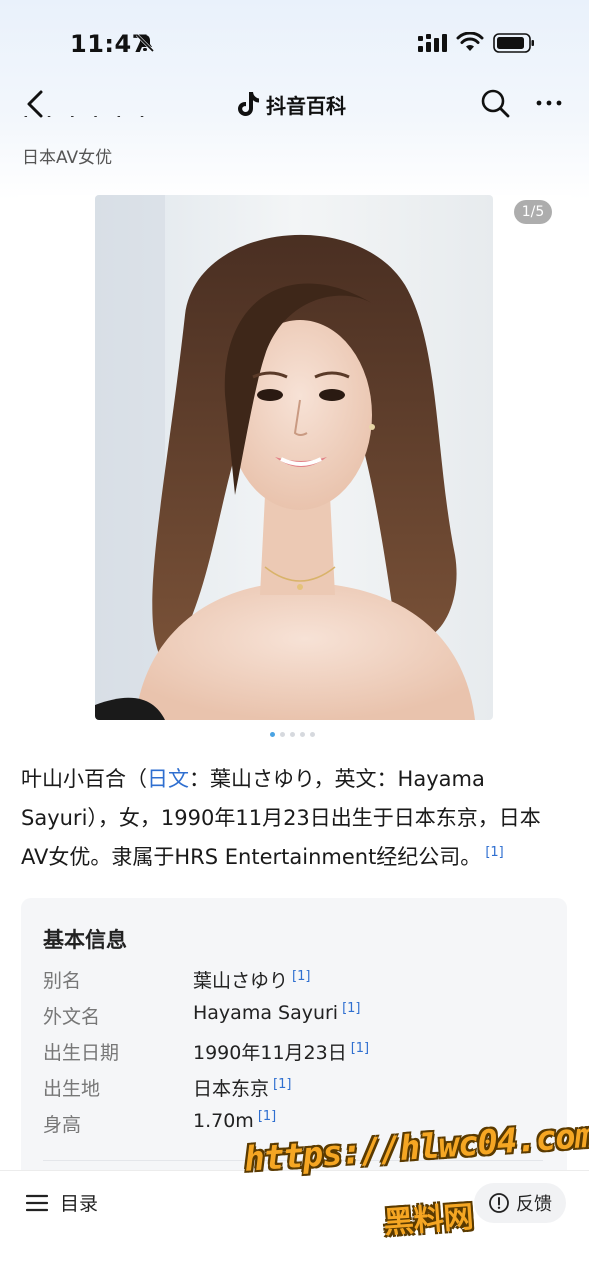  I want to click on toc-button: 目录, so click(62, 1202).